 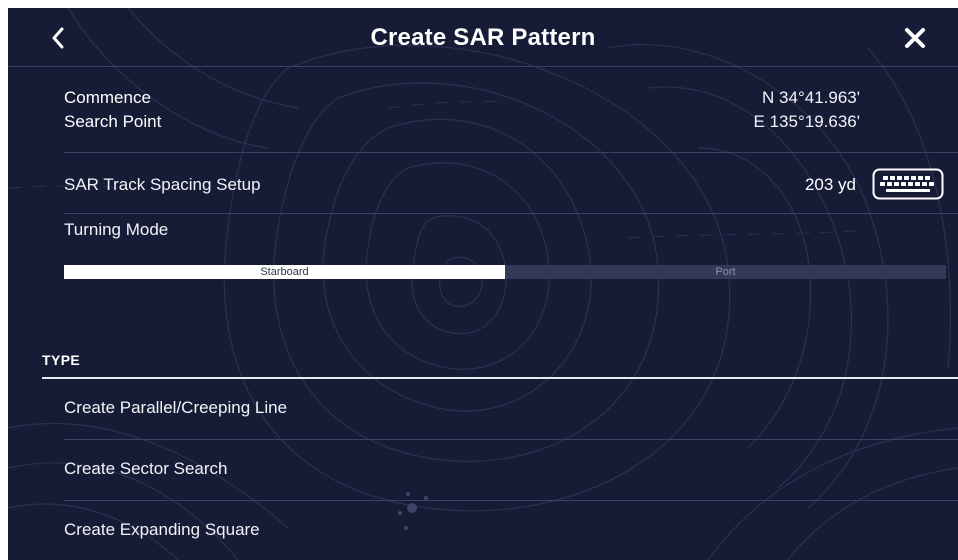 What do you see at coordinates (176, 407) in the screenshot?
I see `list-item-label: Create Parallel/Creeping Line` at bounding box center [176, 407].